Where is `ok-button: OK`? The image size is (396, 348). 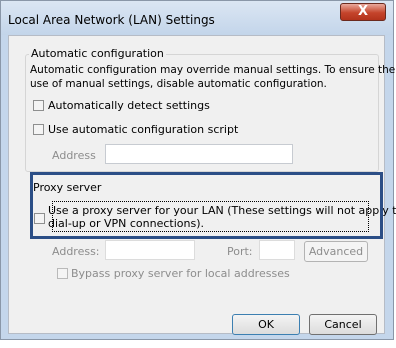 ok-button: OK is located at coordinates (266, 324).